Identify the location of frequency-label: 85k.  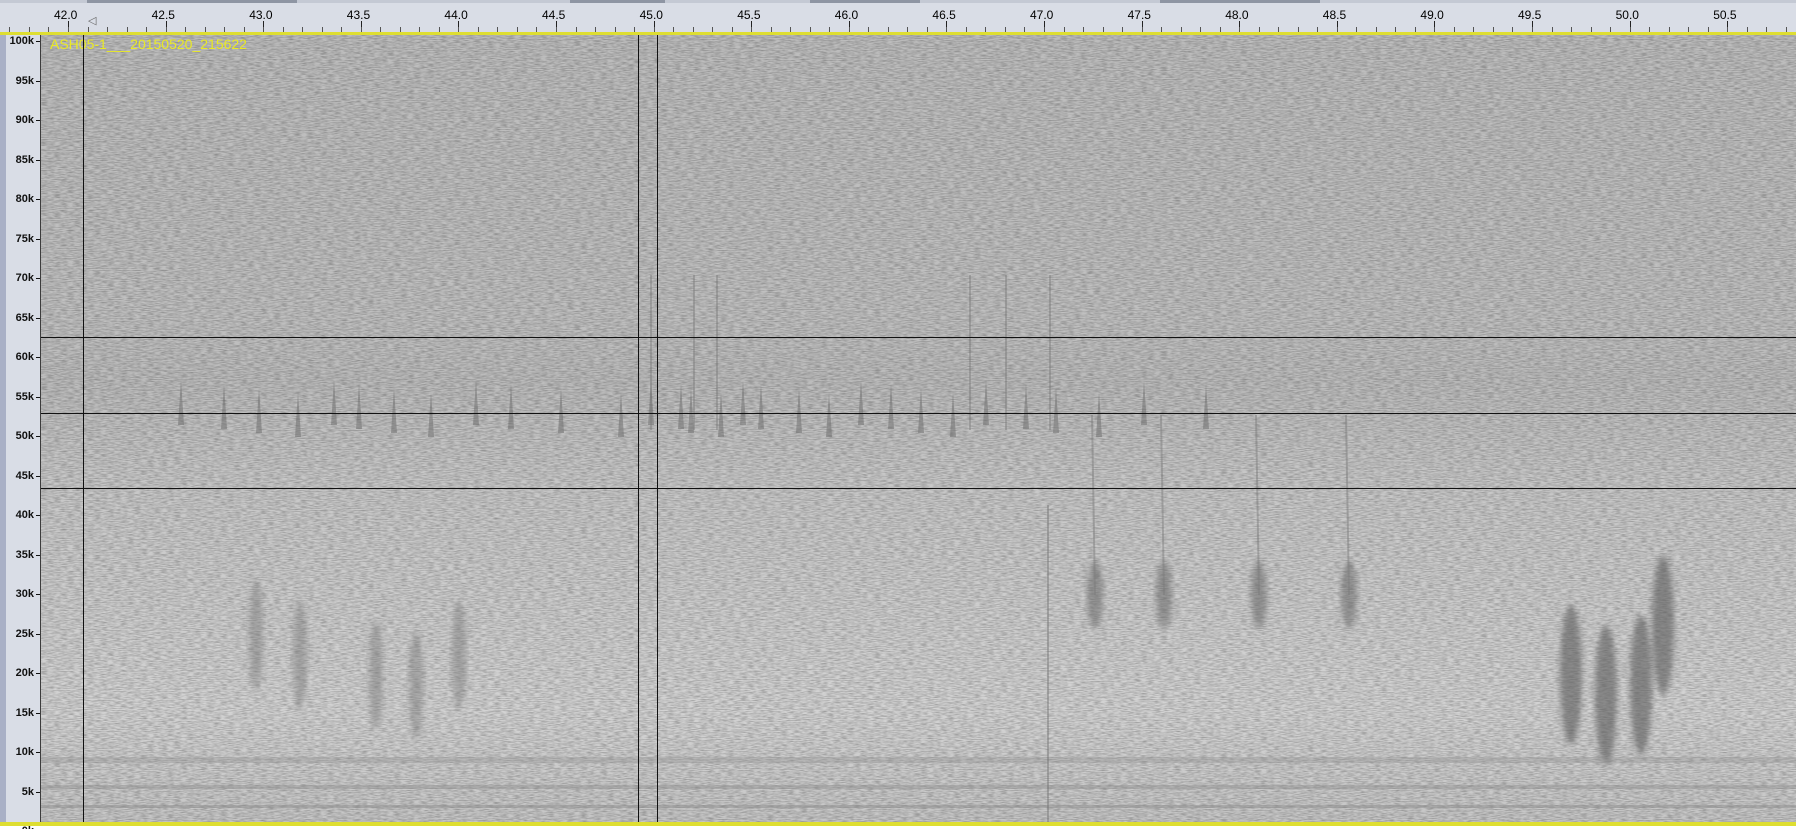
(24, 159).